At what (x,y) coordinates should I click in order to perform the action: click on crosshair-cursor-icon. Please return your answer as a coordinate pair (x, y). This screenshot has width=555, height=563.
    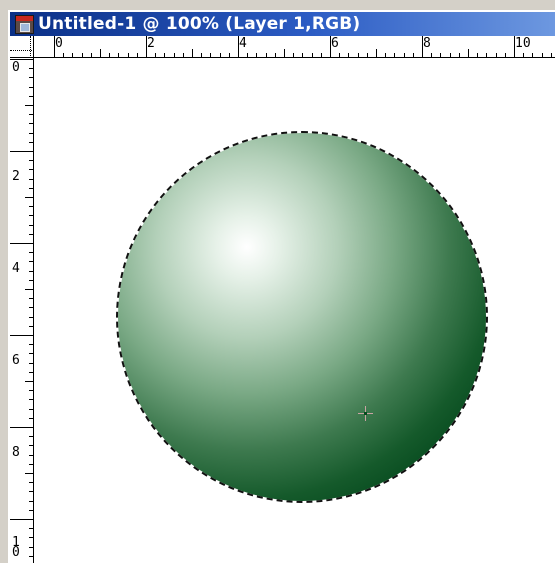
    Looking at the image, I should click on (365, 413).